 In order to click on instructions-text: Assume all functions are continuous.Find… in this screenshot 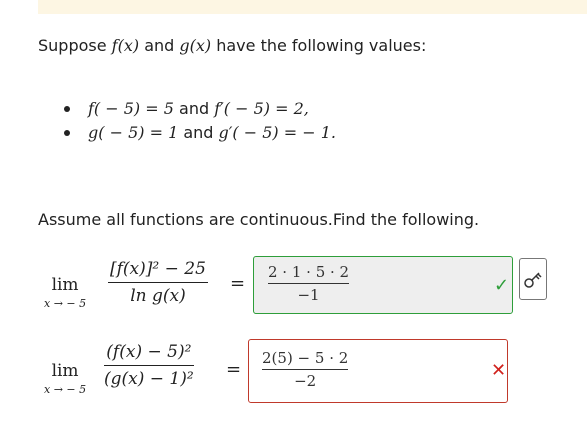, I will do `click(259, 219)`.